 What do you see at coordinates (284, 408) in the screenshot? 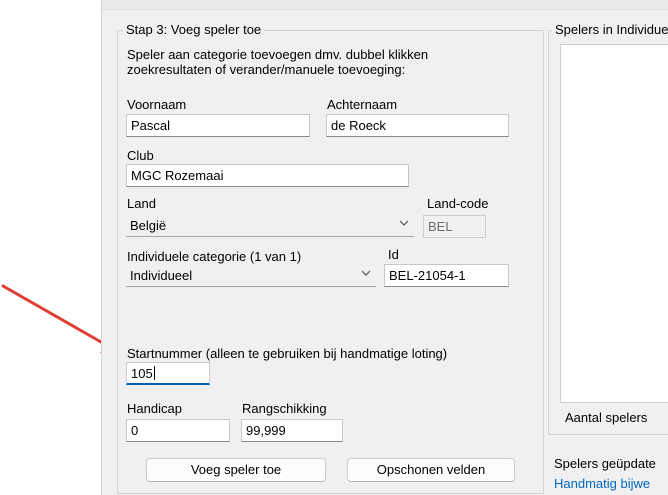
I see `ranking-label: Rangschikking` at bounding box center [284, 408].